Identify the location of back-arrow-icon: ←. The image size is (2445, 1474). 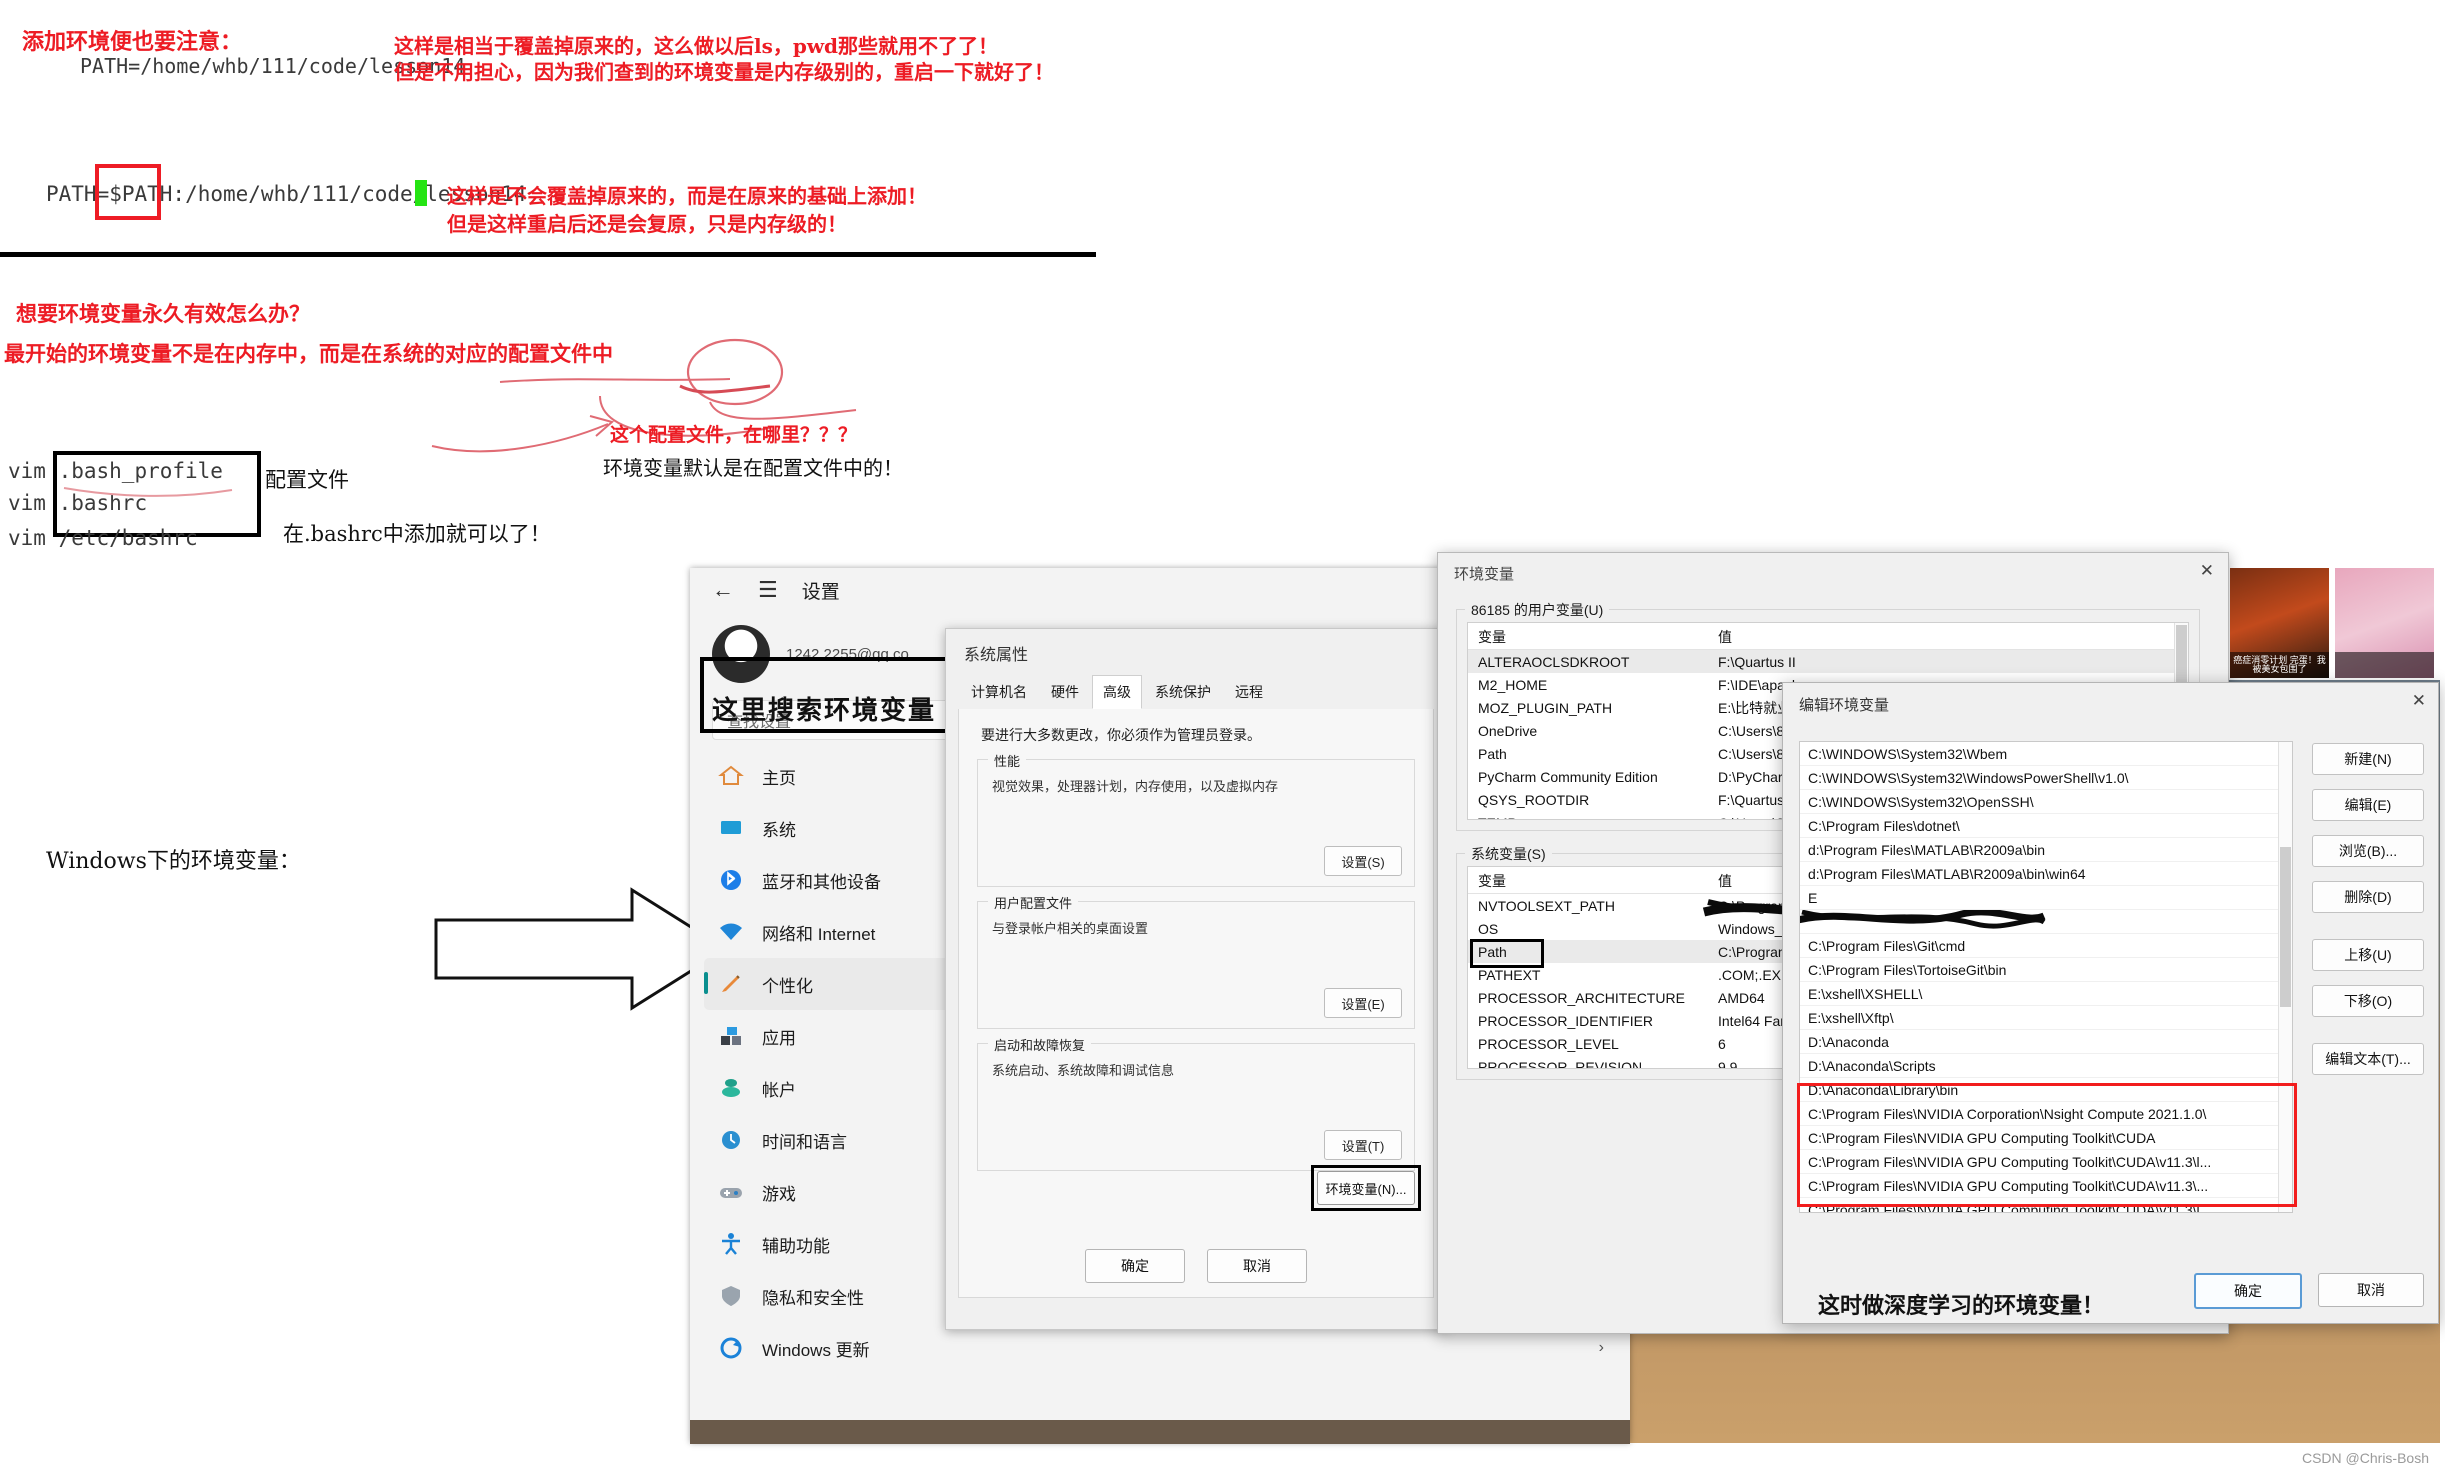
(723, 590).